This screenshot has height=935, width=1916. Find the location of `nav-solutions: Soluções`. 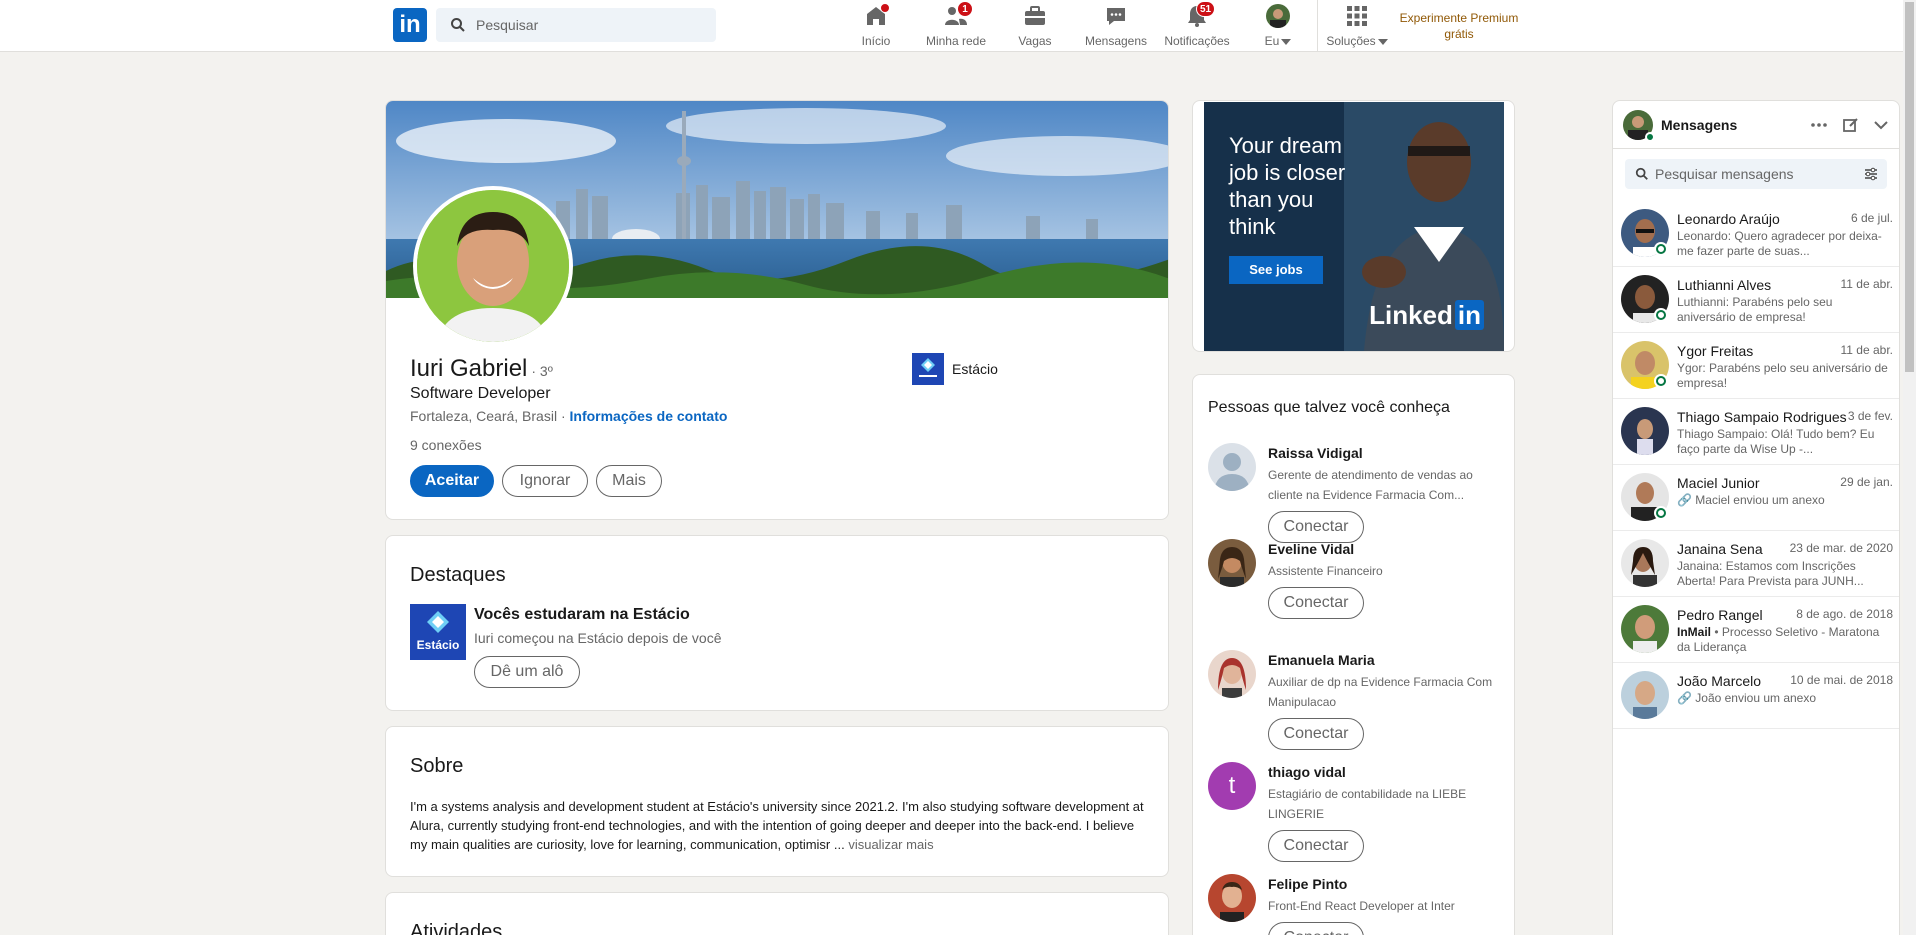

nav-solutions: Soluções is located at coordinates (1357, 27).